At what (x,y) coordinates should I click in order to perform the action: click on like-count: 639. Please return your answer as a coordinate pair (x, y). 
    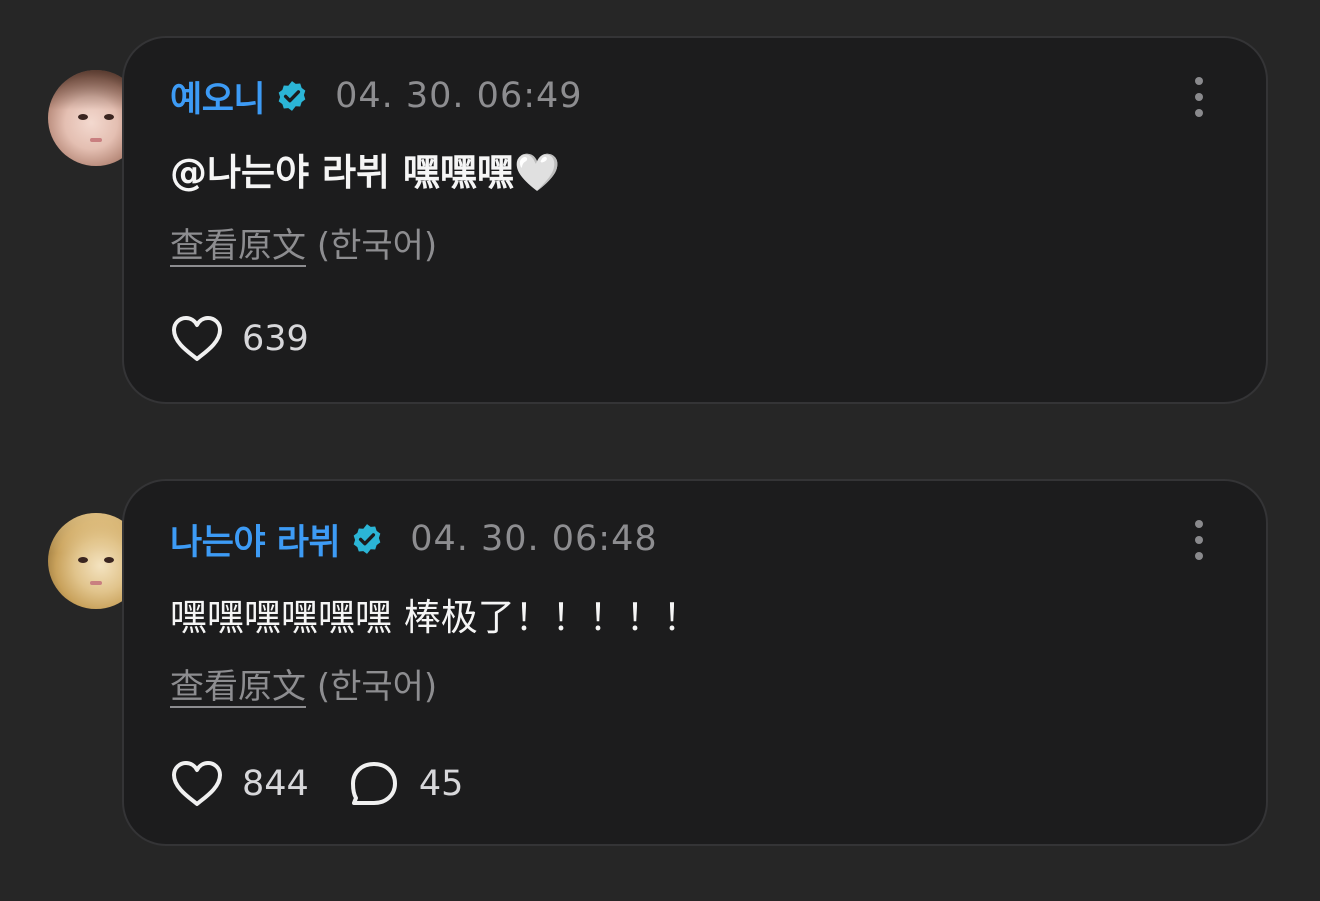
    Looking at the image, I should click on (275, 339).